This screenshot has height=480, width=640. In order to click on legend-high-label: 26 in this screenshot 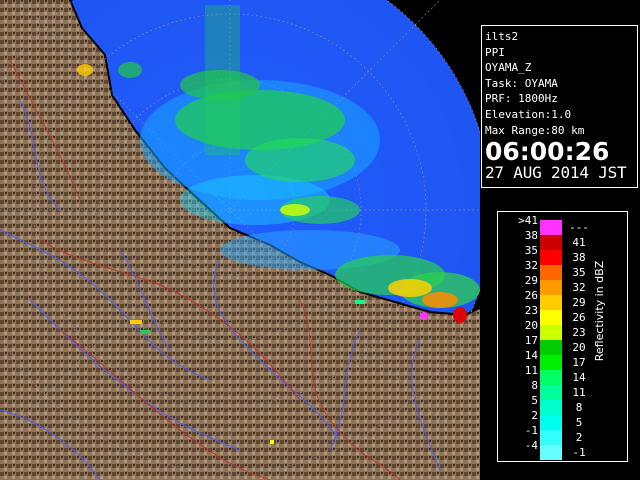, I will do `click(579, 317)`.